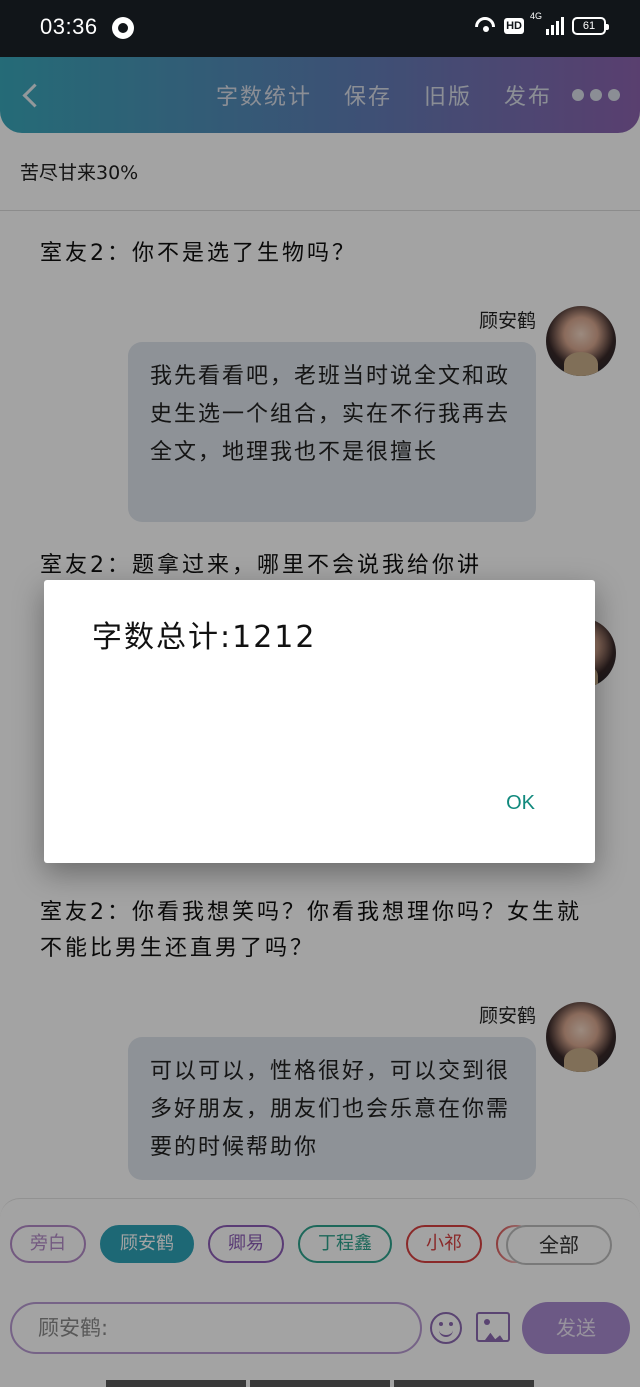 This screenshot has width=640, height=1388. I want to click on battery-icon: 61, so click(590, 26).